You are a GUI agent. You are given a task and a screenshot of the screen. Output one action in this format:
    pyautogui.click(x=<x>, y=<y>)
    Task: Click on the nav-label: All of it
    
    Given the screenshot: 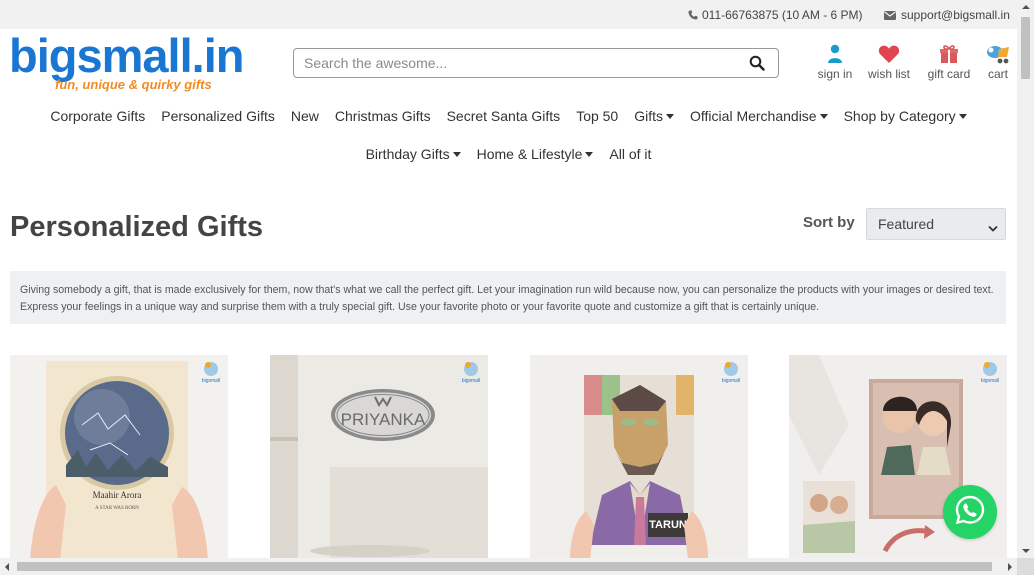 What is the action you would take?
    pyautogui.click(x=630, y=154)
    